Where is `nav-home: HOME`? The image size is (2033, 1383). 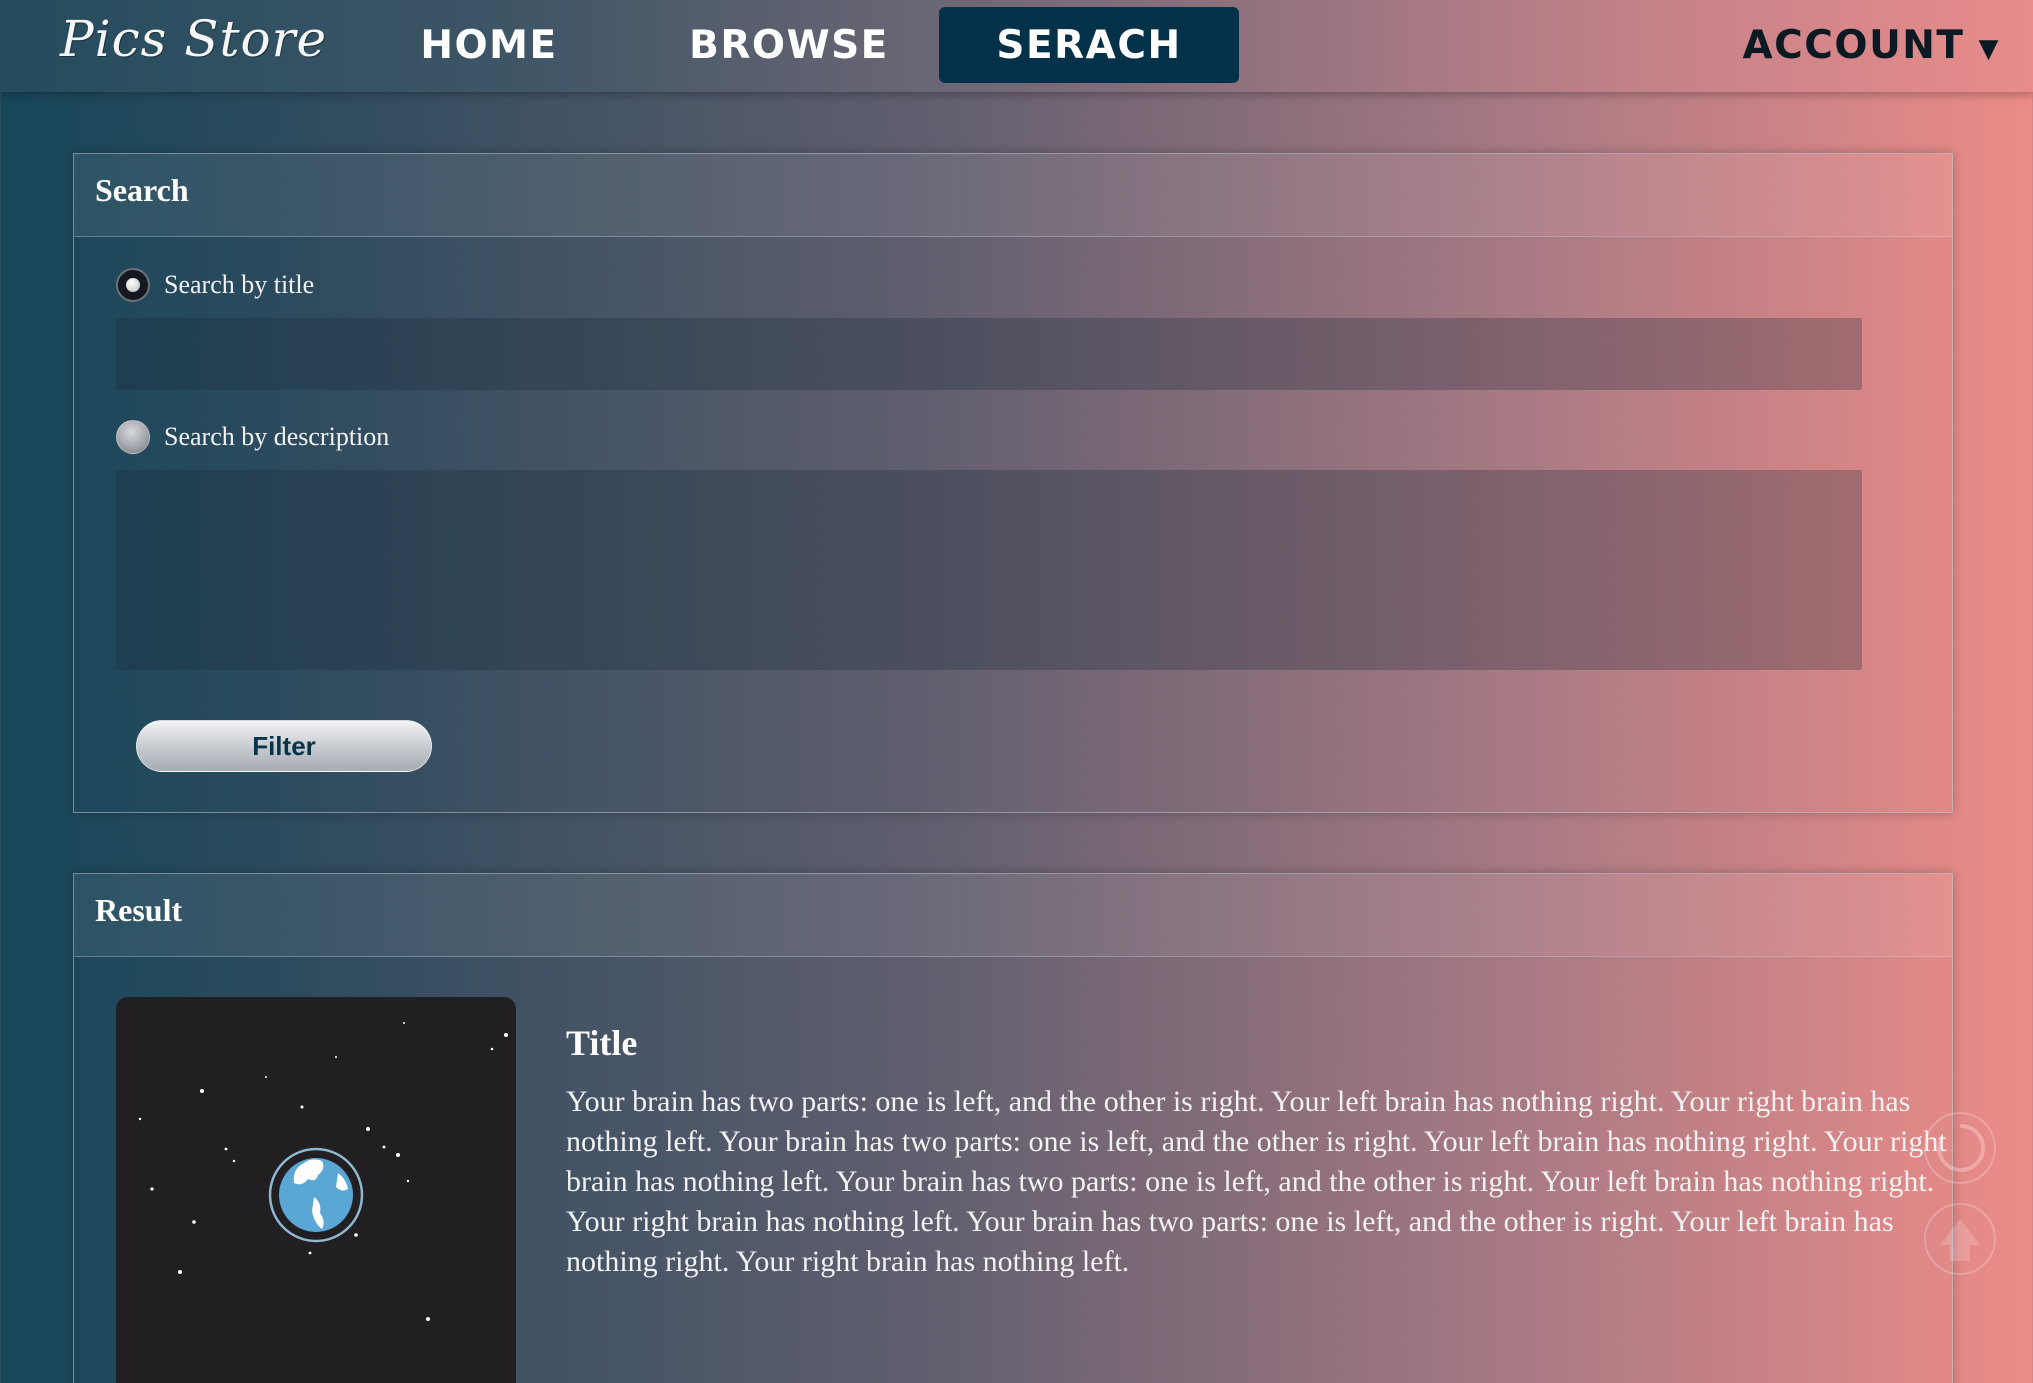
nav-home: HOME is located at coordinates (489, 45).